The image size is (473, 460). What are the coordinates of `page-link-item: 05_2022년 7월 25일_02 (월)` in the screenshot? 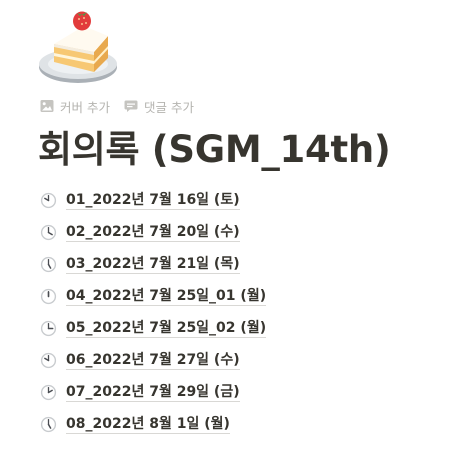 It's located at (250, 328).